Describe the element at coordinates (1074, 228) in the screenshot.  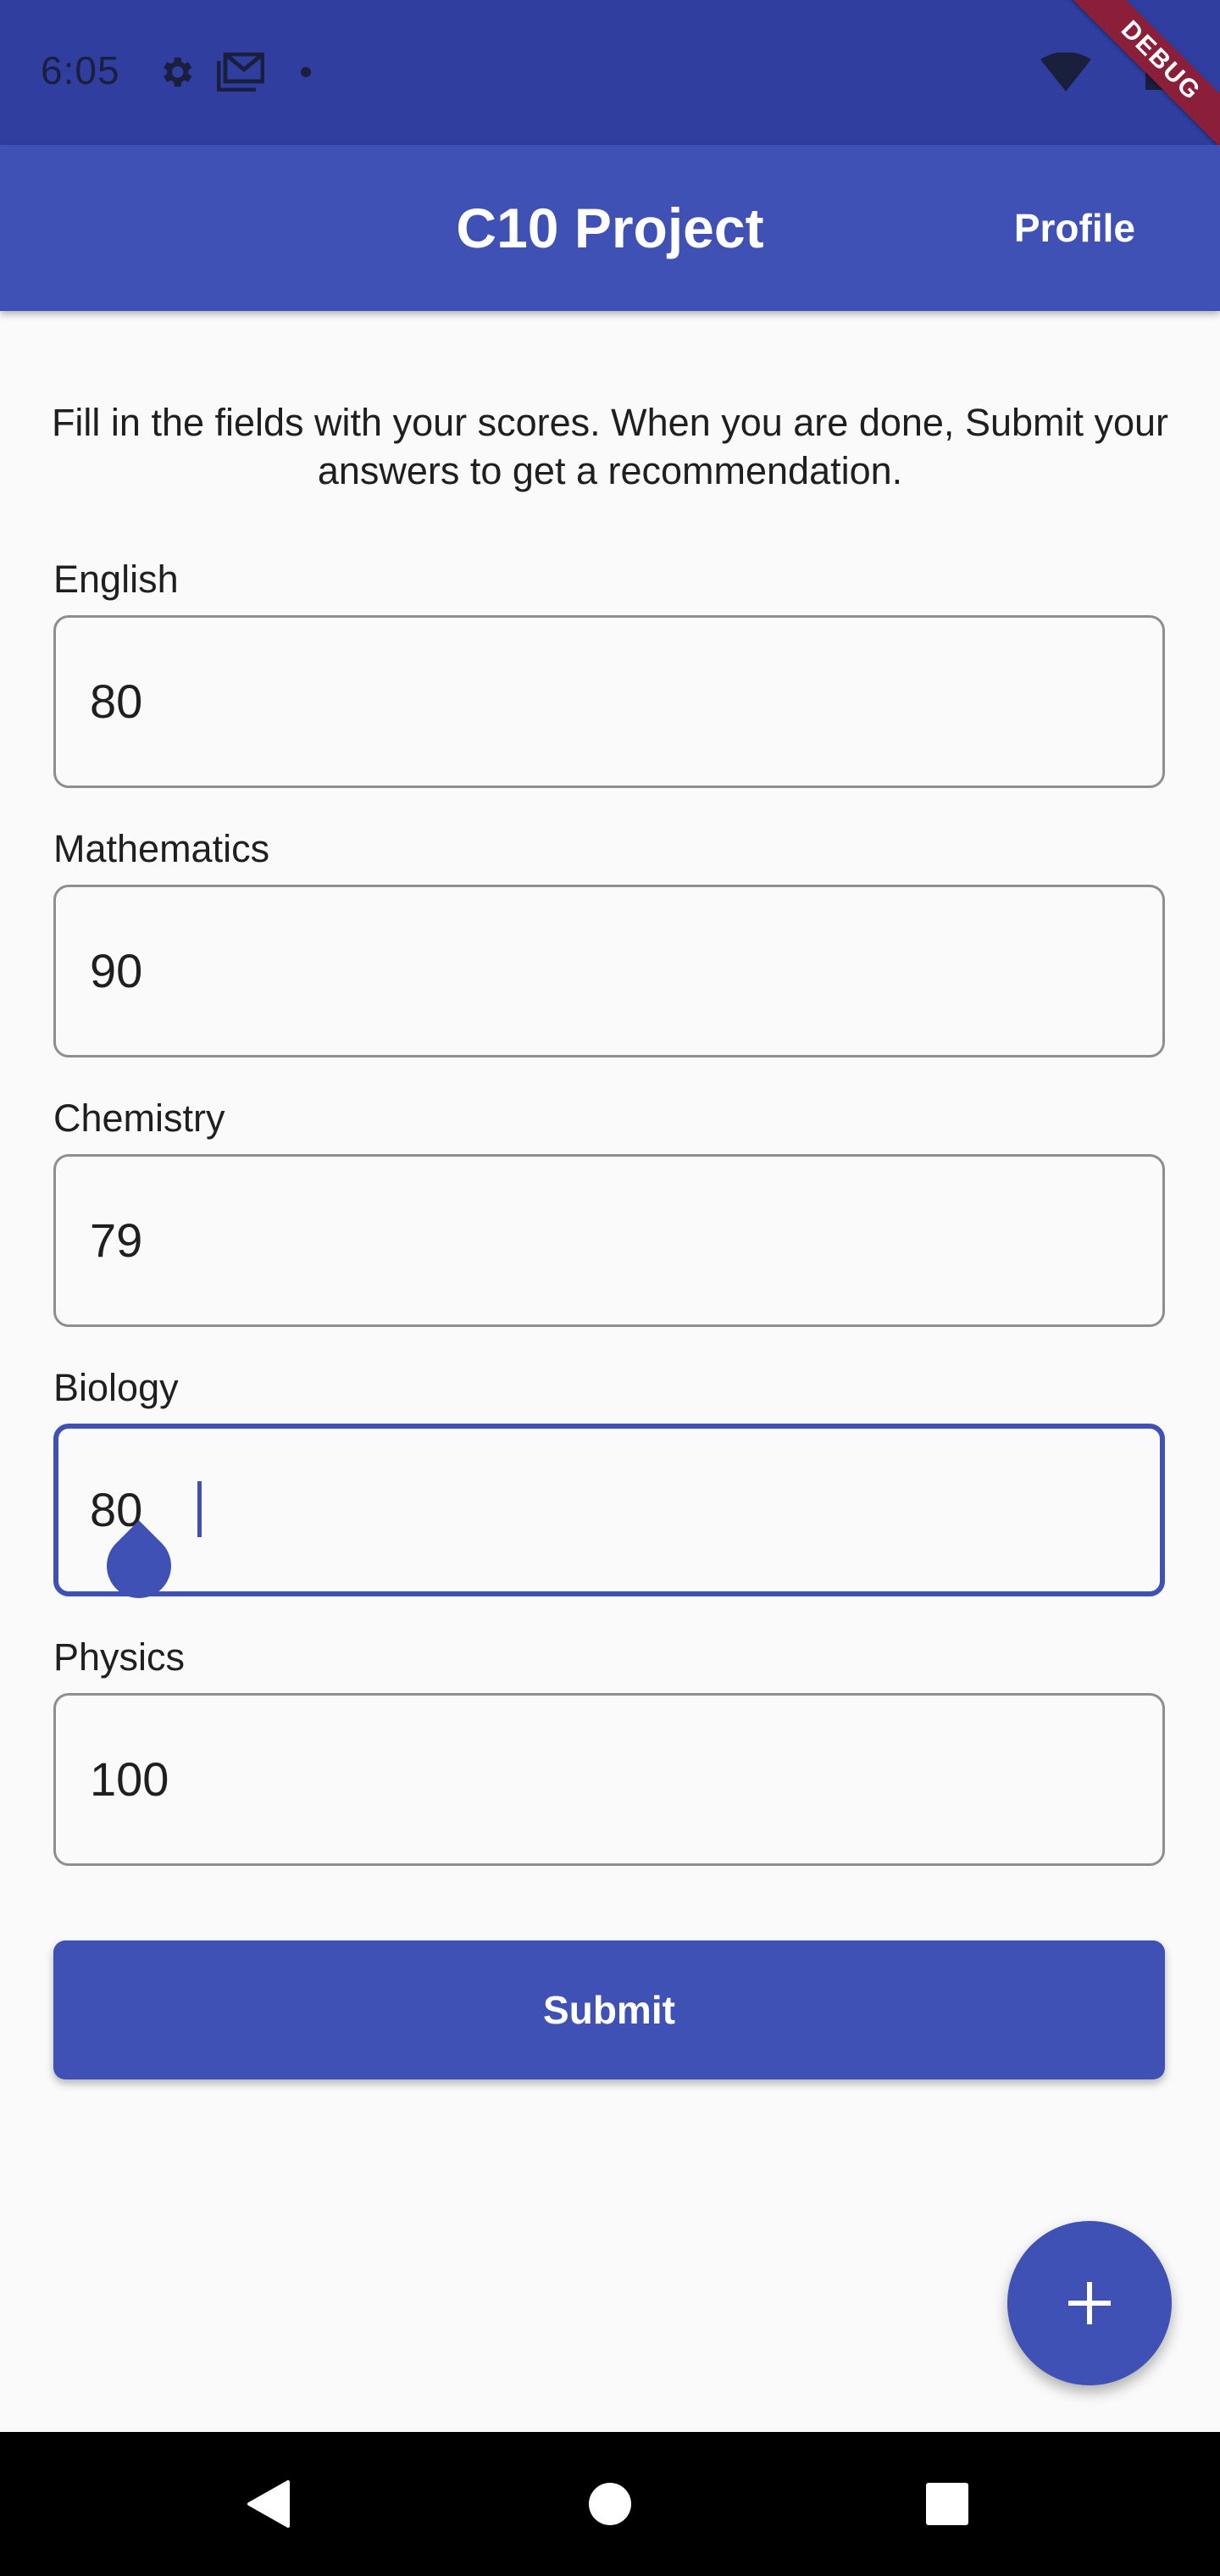
I see `profile-button: Profile` at that location.